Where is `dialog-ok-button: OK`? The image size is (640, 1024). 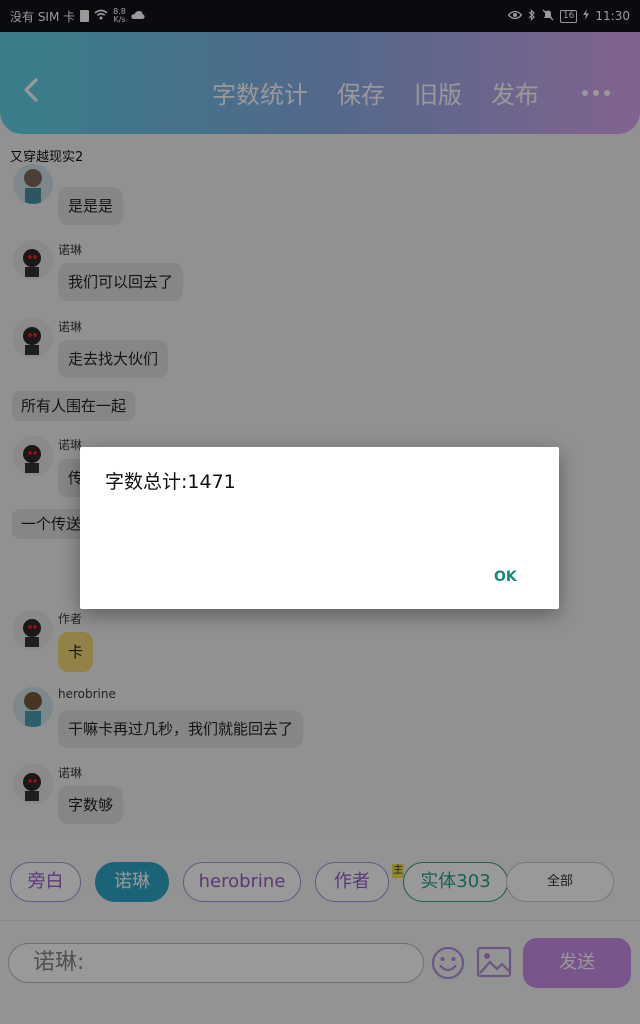
dialog-ok-button: OK is located at coordinates (505, 577).